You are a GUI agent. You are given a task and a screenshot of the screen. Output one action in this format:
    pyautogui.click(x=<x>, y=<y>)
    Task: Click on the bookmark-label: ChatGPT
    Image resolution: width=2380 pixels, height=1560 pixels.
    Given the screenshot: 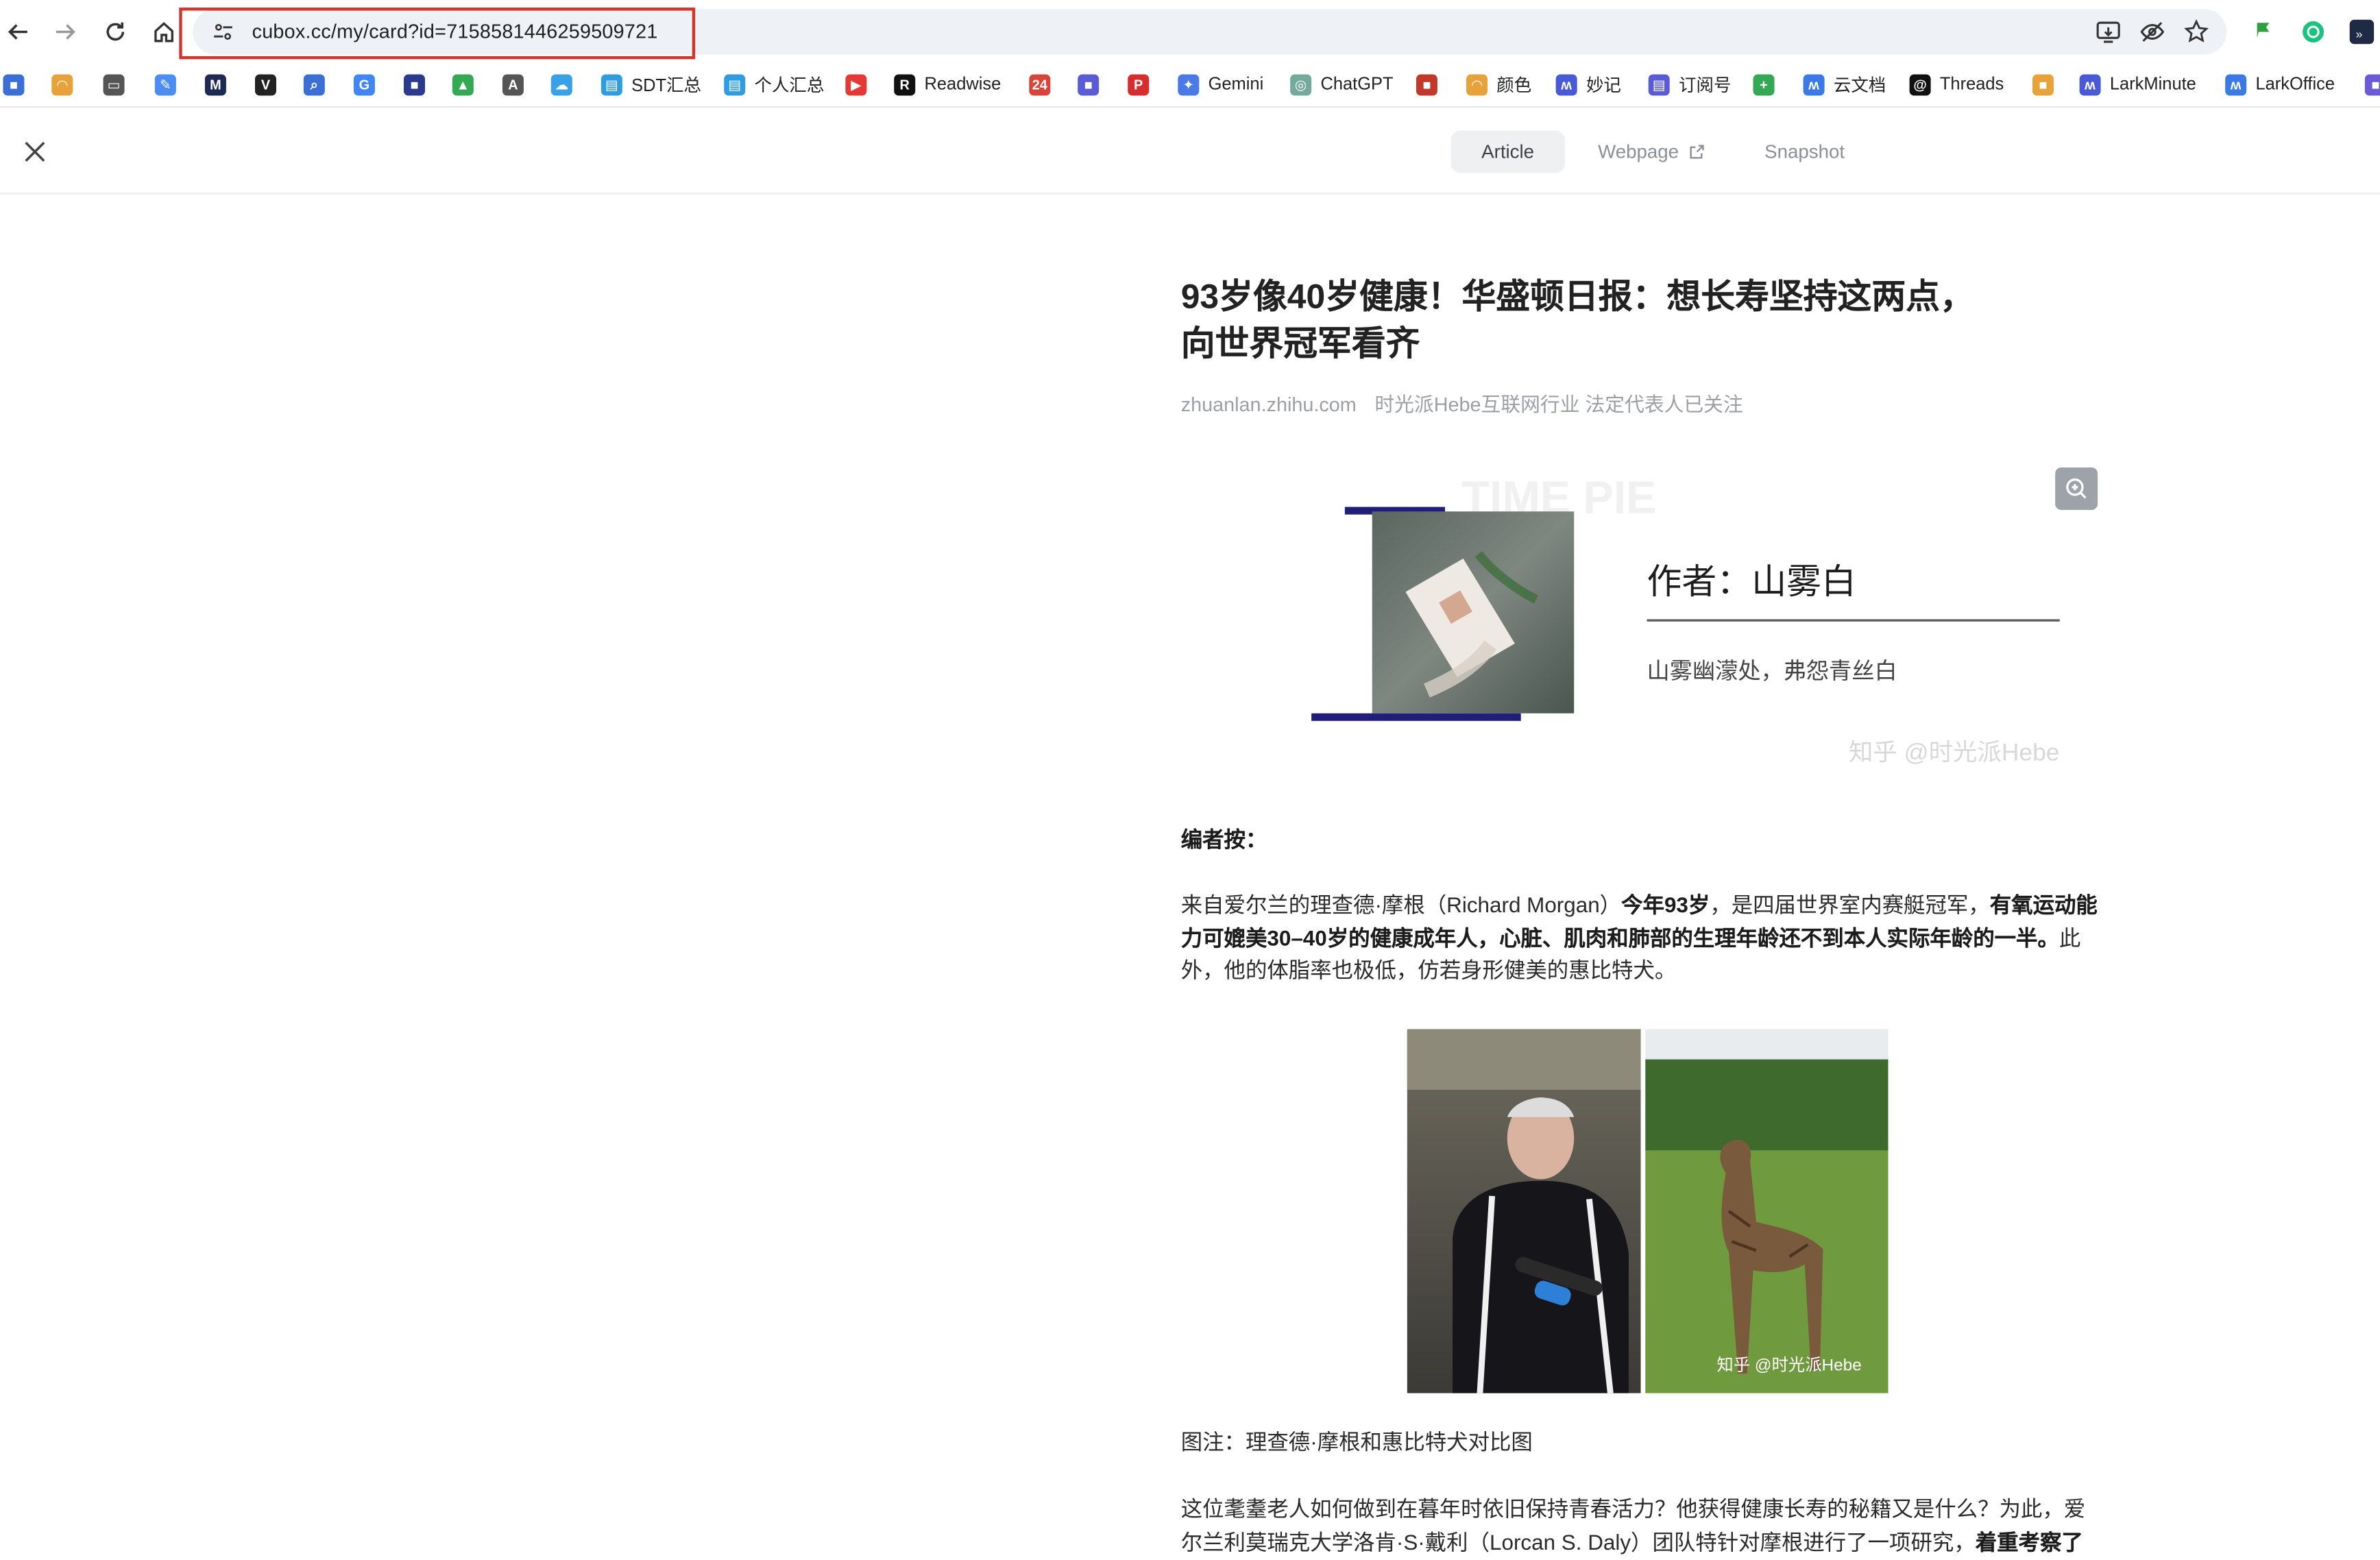 What is the action you would take?
    pyautogui.click(x=1357, y=85)
    